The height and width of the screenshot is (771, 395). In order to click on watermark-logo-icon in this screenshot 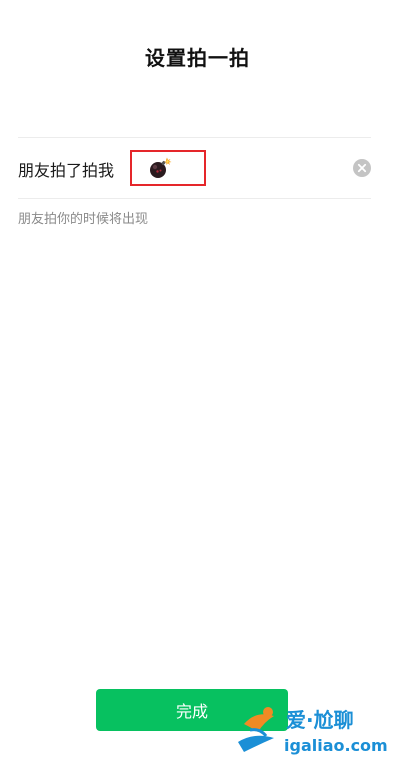, I will do `click(259, 730)`.